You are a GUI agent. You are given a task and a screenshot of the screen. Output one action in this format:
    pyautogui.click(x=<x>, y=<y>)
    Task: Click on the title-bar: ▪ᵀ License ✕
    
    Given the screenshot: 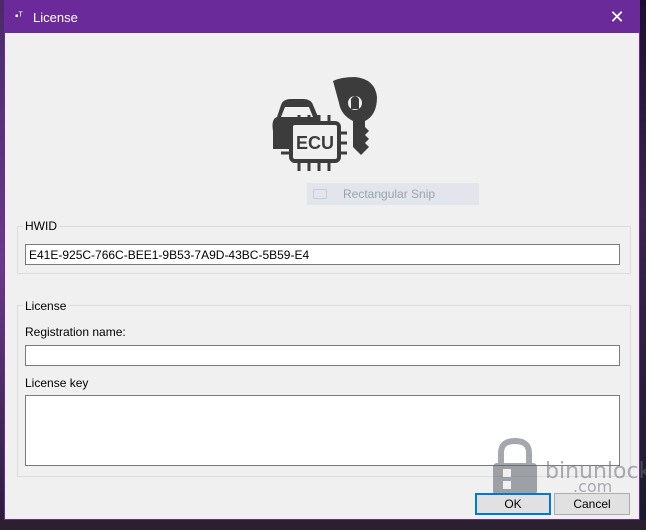 What is the action you would take?
    pyautogui.click(x=322, y=17)
    